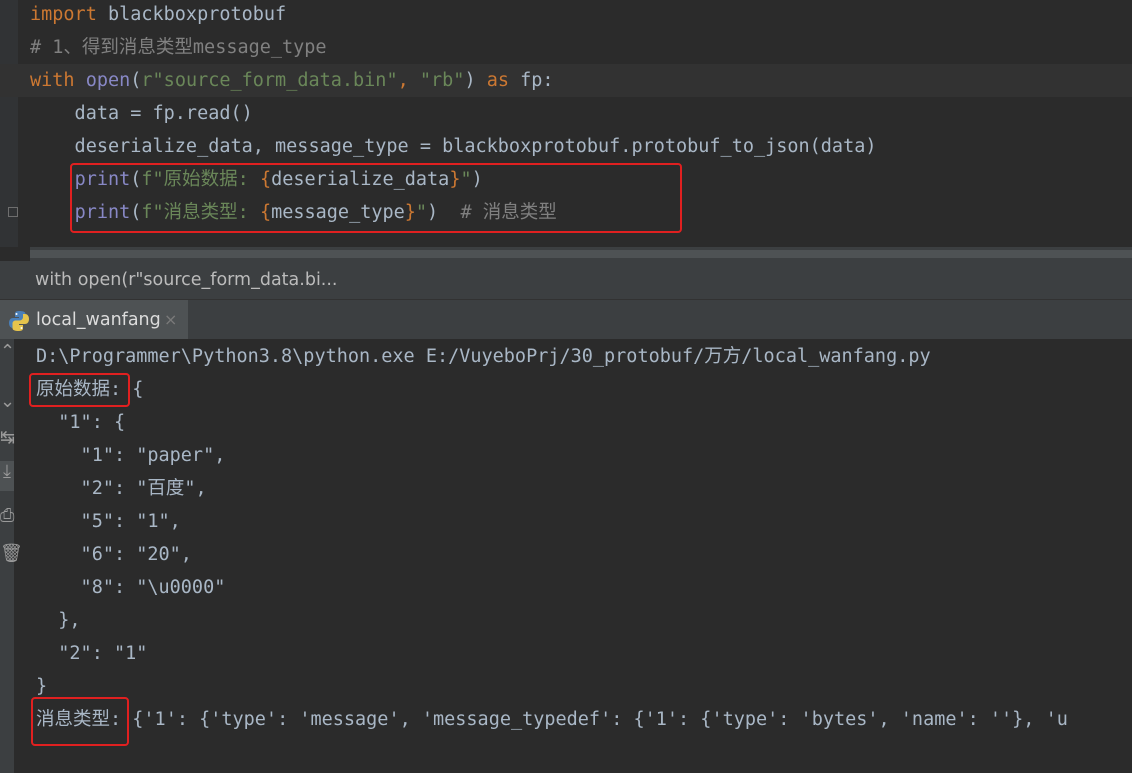 The width and height of the screenshot is (1132, 773). Describe the element at coordinates (442, 80) in the screenshot. I see `mode-string: "rb"` at that location.